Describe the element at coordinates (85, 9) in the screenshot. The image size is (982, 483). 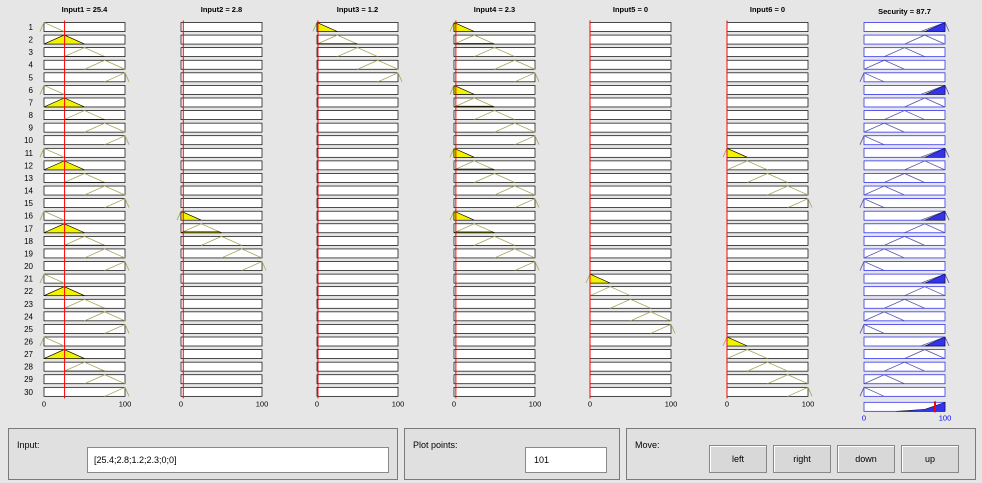
I see `input-title: Input1 = 25.4` at that location.